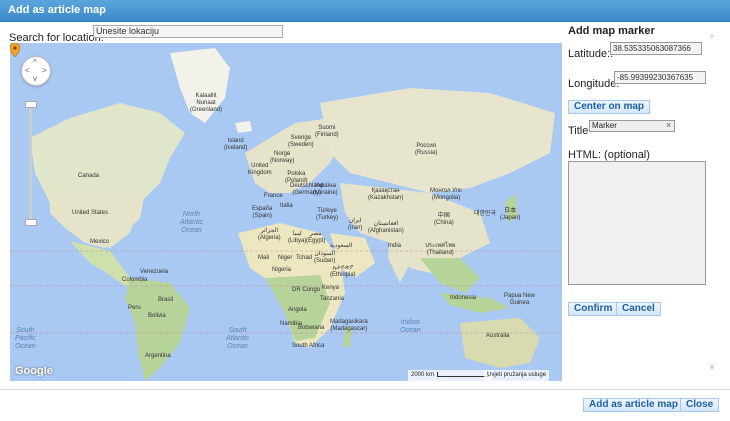 Image resolution: width=730 pixels, height=421 pixels. I want to click on map-label-india: India, so click(395, 246).